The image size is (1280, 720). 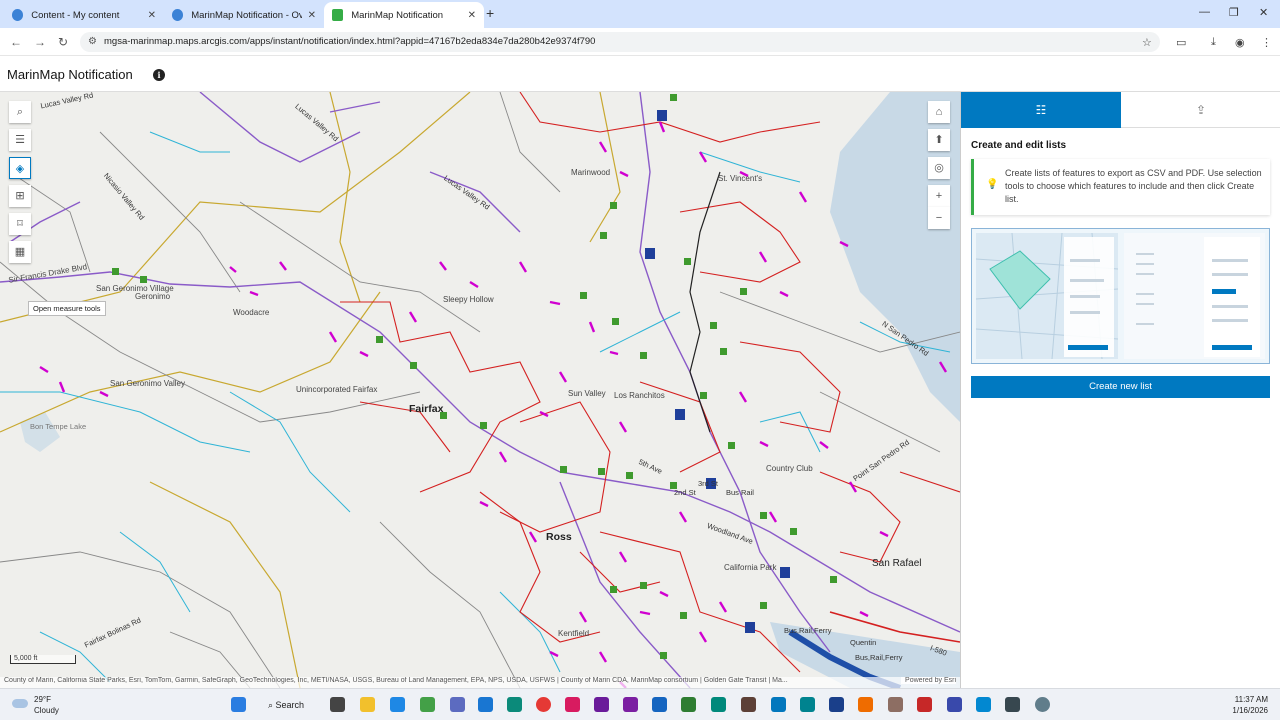 What do you see at coordinates (1234, 12) in the screenshot?
I see `maximize-icon: ❐` at bounding box center [1234, 12].